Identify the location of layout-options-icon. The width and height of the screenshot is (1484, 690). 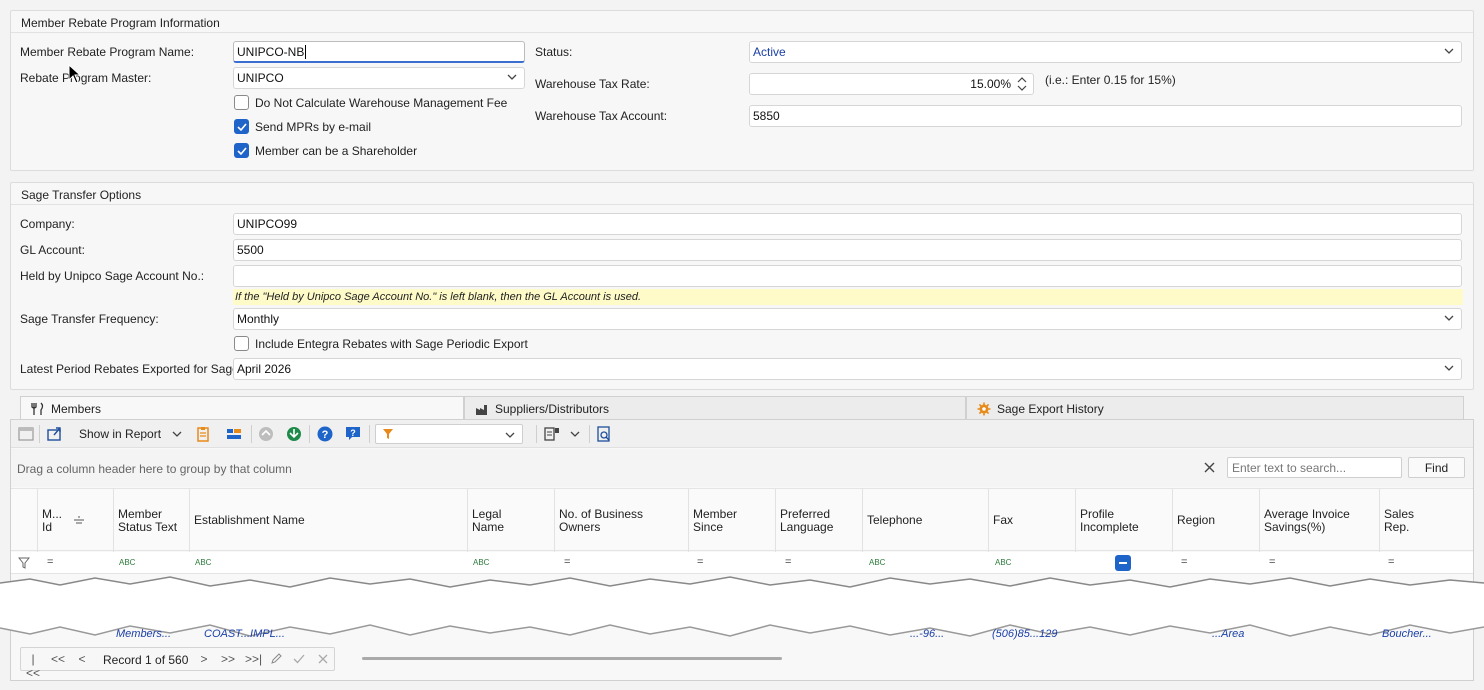
(552, 434).